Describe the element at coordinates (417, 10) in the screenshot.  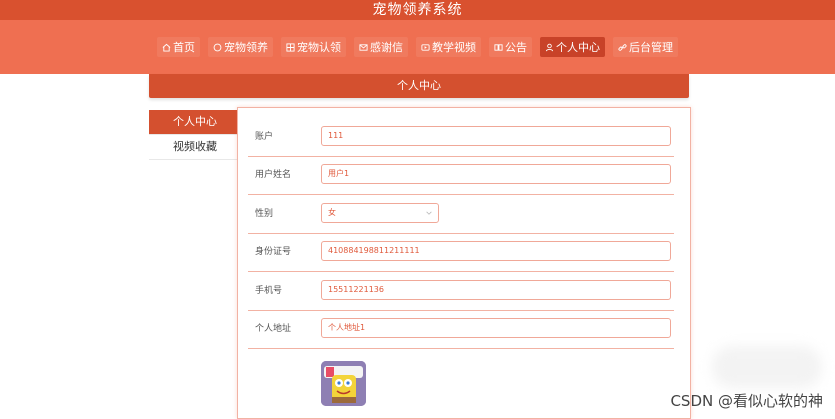
I see `app-title: 宠物领养系统` at that location.